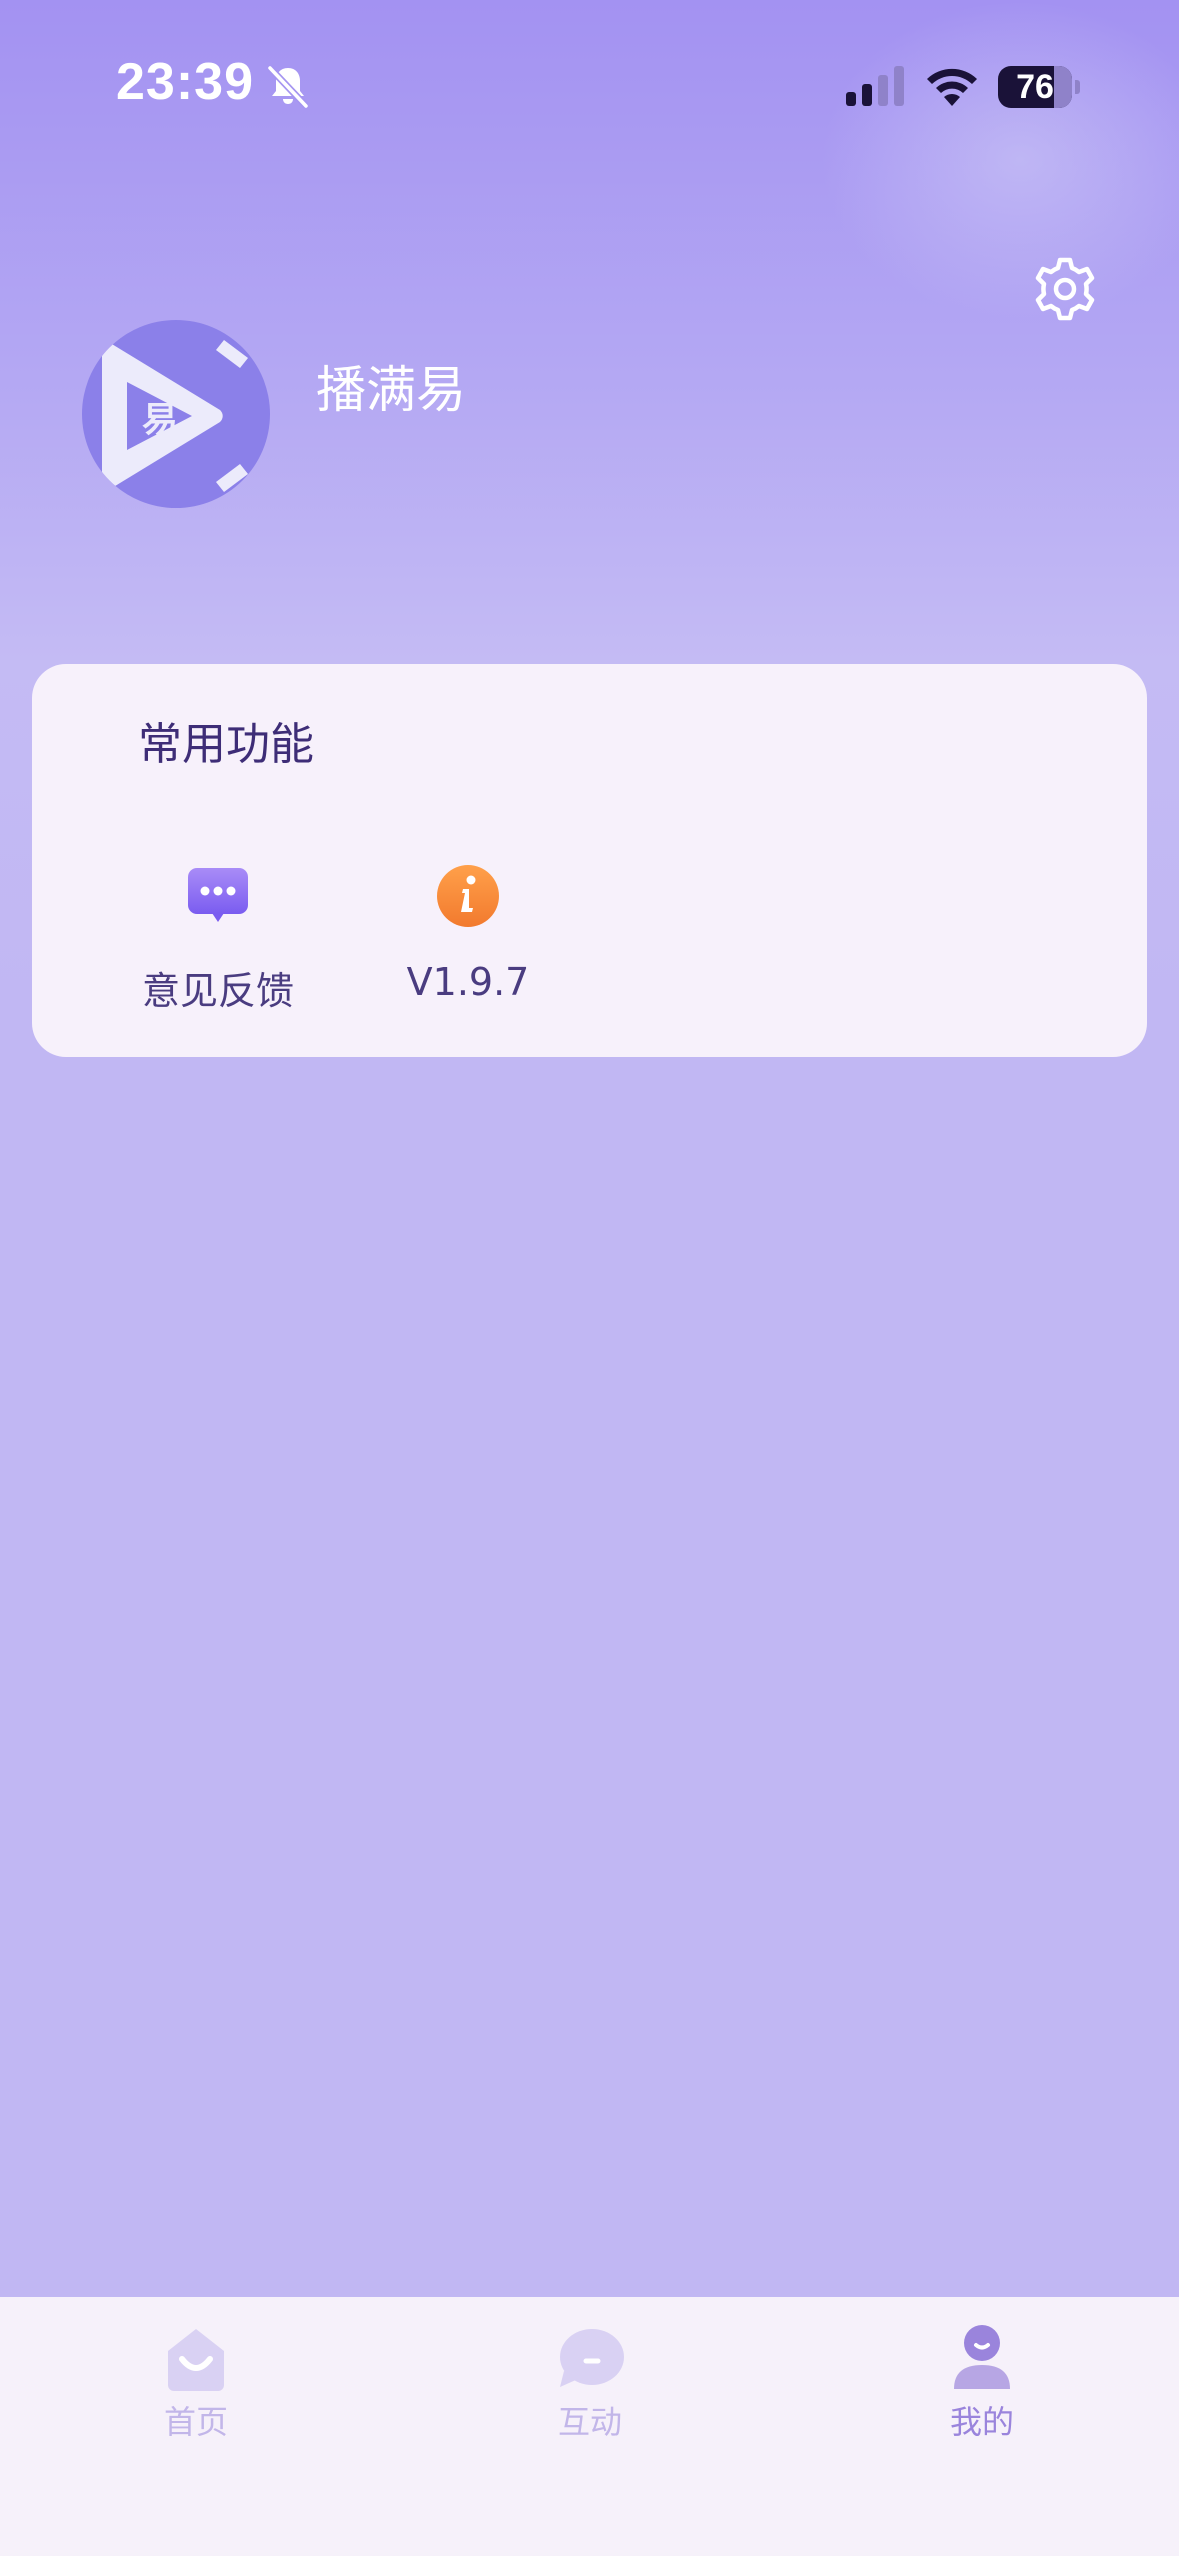 The image size is (1179, 2556). What do you see at coordinates (160, 420) in the screenshot?
I see `avatar-glyph: 易` at bounding box center [160, 420].